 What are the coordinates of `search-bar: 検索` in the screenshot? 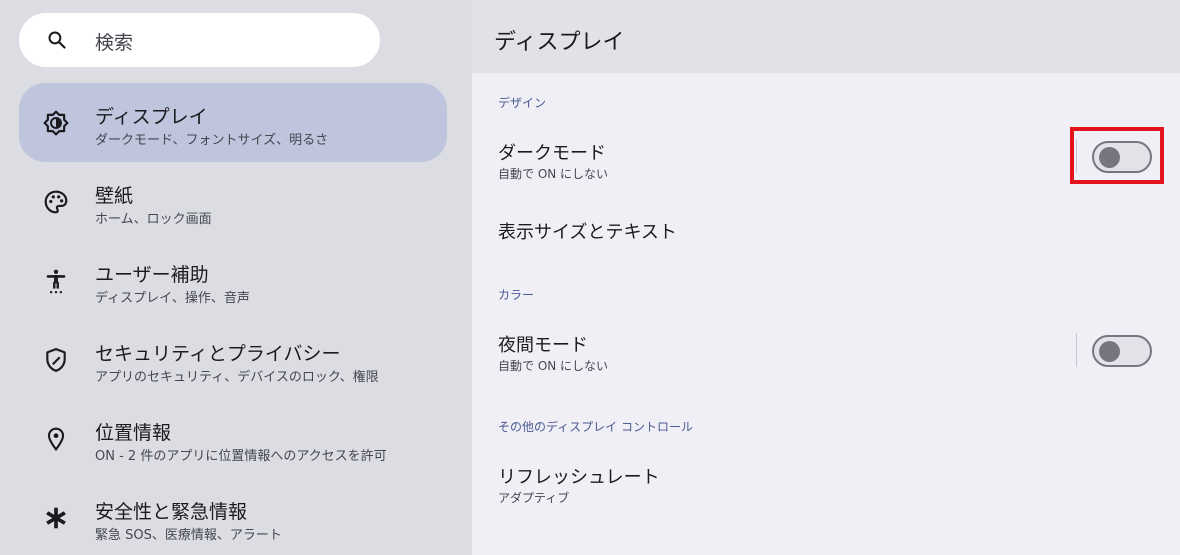 It's located at (199, 40).